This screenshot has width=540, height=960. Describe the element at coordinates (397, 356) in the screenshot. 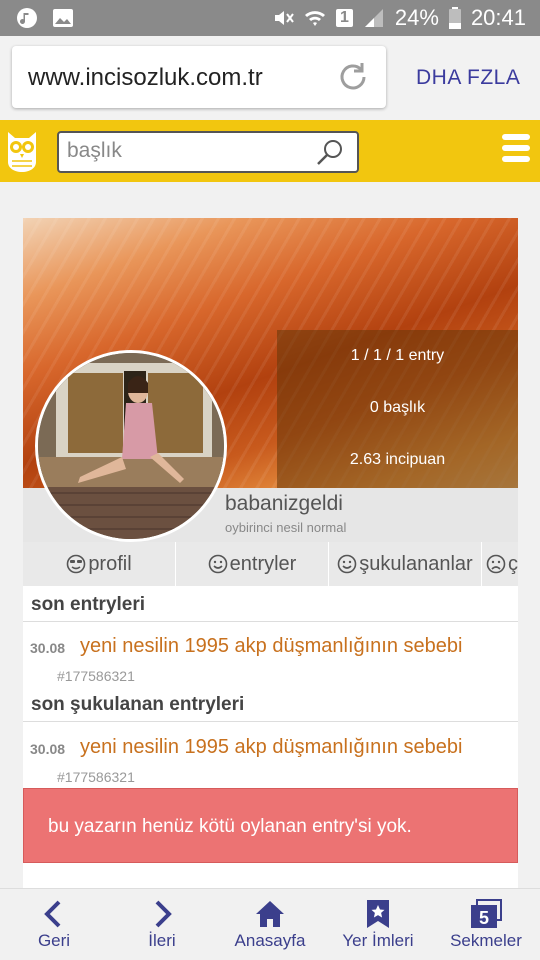

I see `stat-entries: 1 / 1 / 1 entry` at that location.